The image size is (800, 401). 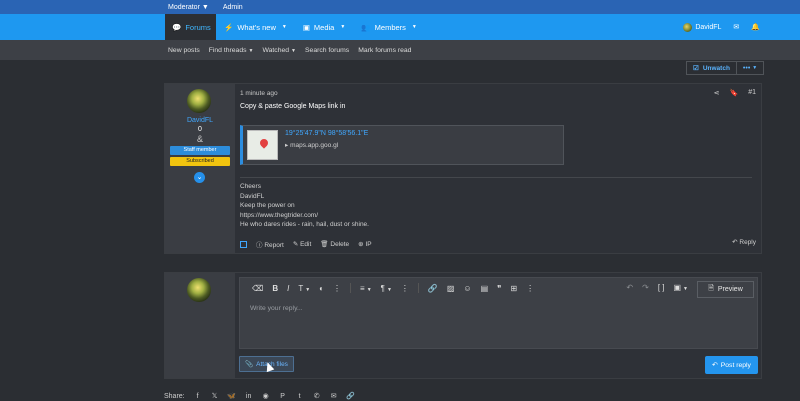 I want to click on reply-link-label: Reply, so click(x=747, y=242).